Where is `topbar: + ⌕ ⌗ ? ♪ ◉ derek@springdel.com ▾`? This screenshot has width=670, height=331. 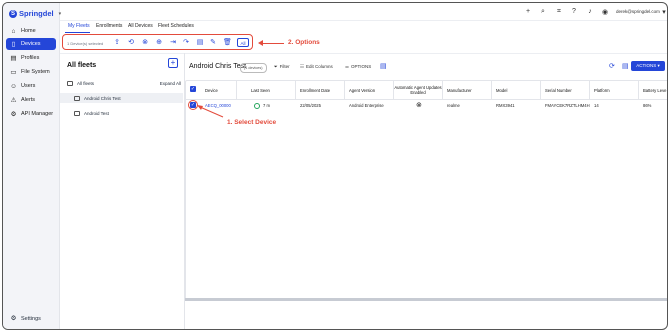 topbar: + ⌕ ⌗ ? ♪ ◉ derek@springdel.com ▾ is located at coordinates (363, 12).